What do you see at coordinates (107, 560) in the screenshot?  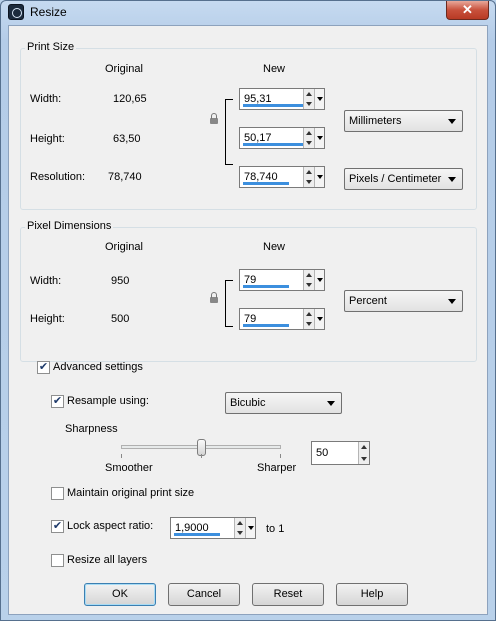 I see `resize-all-layers-label: Resize all layers` at bounding box center [107, 560].